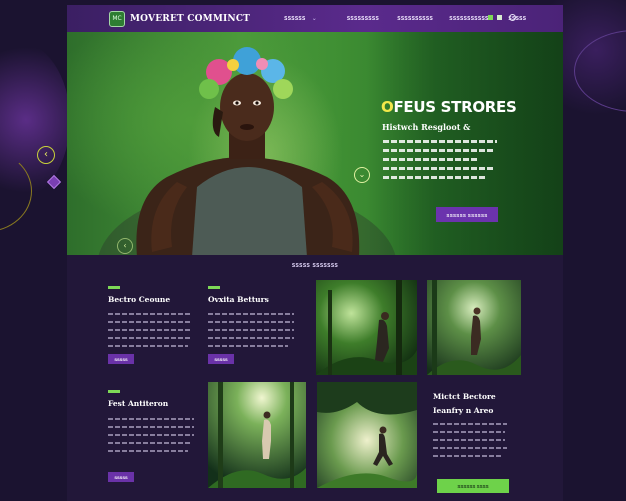 The width and height of the screenshot is (626, 501). What do you see at coordinates (415, 19) in the screenshot?
I see `nav-item-3: SSSSSSSSSS` at bounding box center [415, 19].